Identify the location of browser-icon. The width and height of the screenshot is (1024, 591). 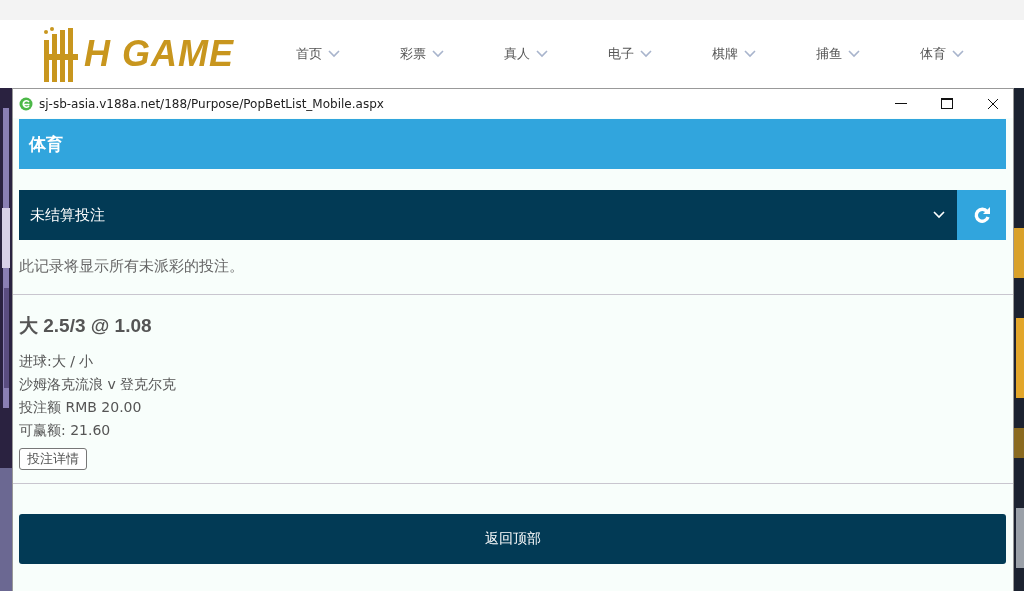
(26, 103).